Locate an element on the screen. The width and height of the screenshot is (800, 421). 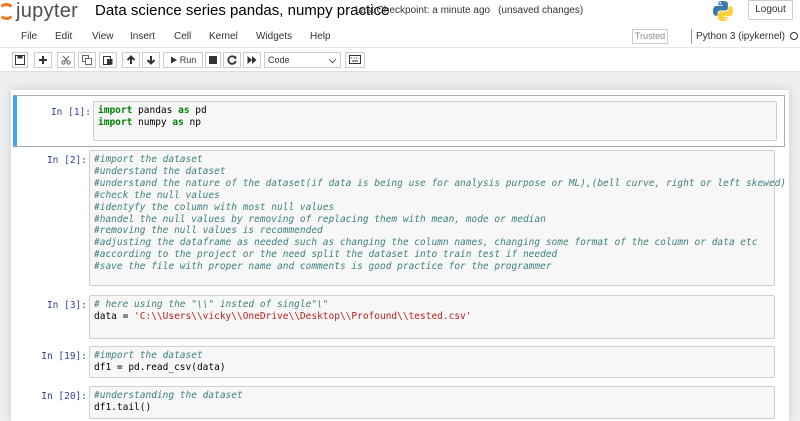
chevron-down-icon is located at coordinates (332, 59).